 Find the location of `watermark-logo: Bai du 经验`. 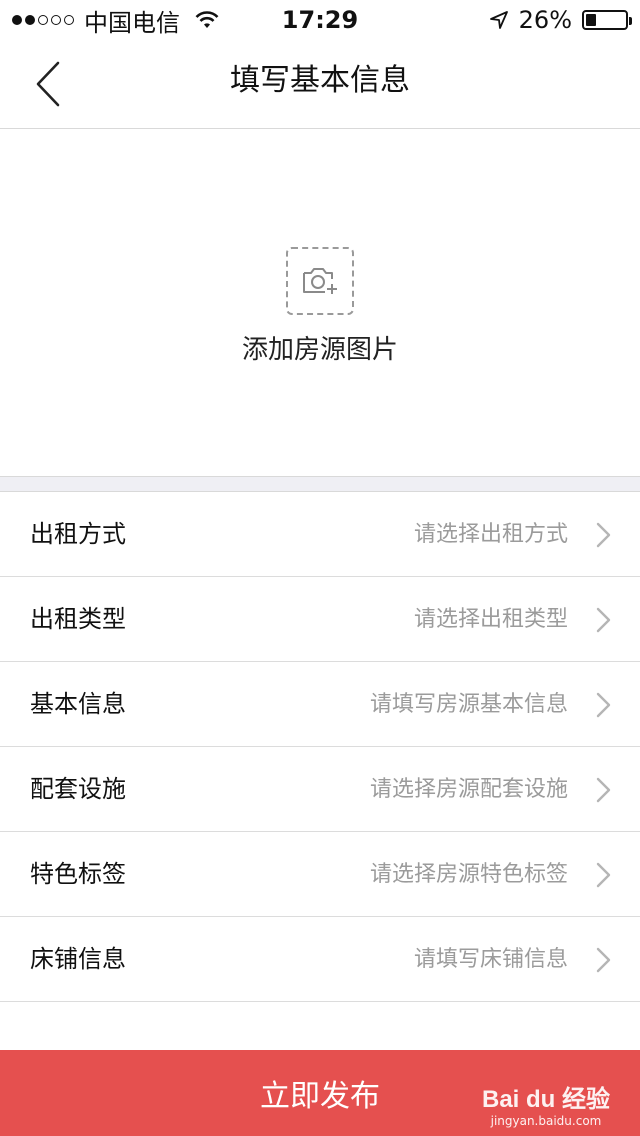

watermark-logo: Bai du 经验 is located at coordinates (545, 1099).